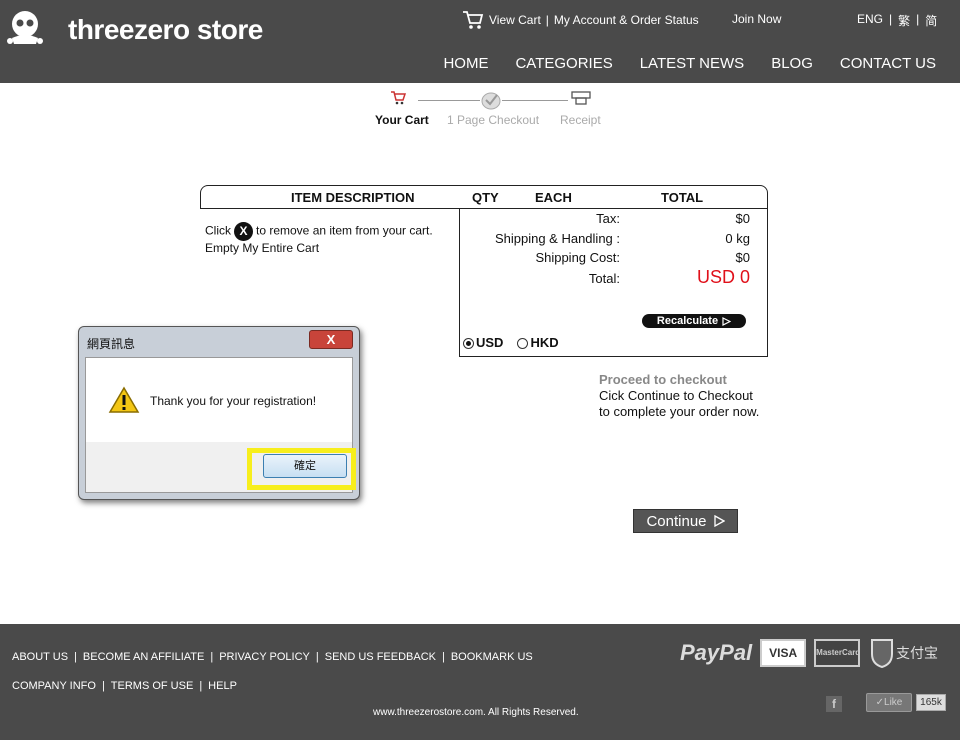 Image resolution: width=960 pixels, height=740 pixels. I want to click on ok-button: 確定, so click(305, 466).